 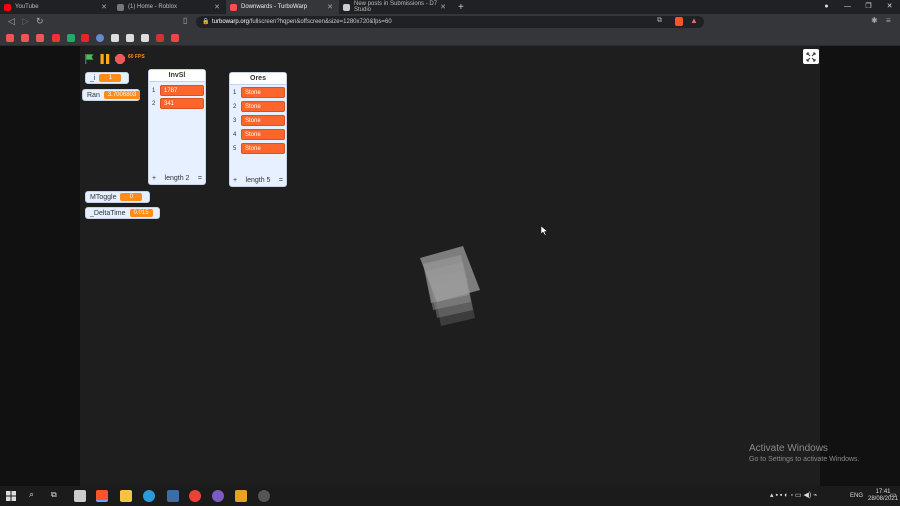 I want to click on list-length: length 2, so click(x=177, y=178).